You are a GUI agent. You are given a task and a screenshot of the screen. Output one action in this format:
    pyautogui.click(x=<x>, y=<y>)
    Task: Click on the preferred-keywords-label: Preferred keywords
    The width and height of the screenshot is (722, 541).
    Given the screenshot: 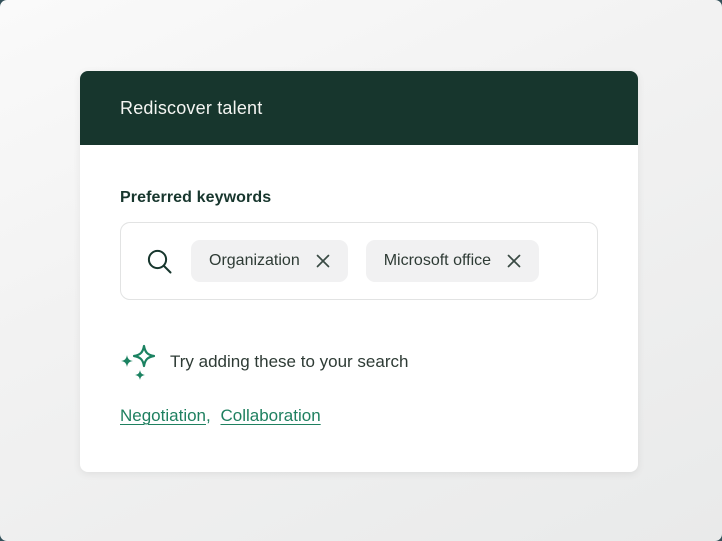 What is the action you would take?
    pyautogui.click(x=196, y=197)
    